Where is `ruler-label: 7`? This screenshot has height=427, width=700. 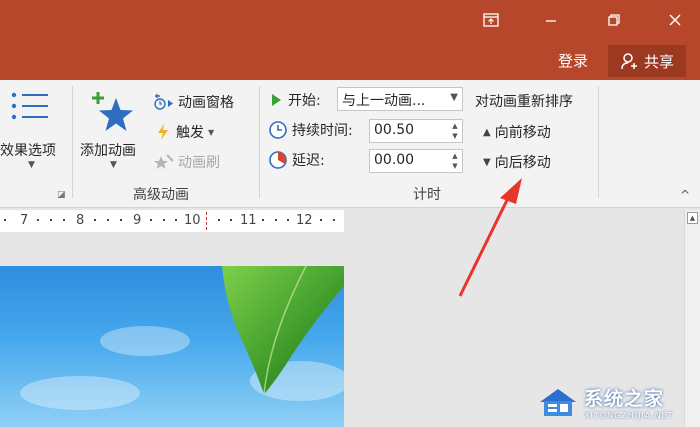
ruler-label: 7 is located at coordinates (24, 220).